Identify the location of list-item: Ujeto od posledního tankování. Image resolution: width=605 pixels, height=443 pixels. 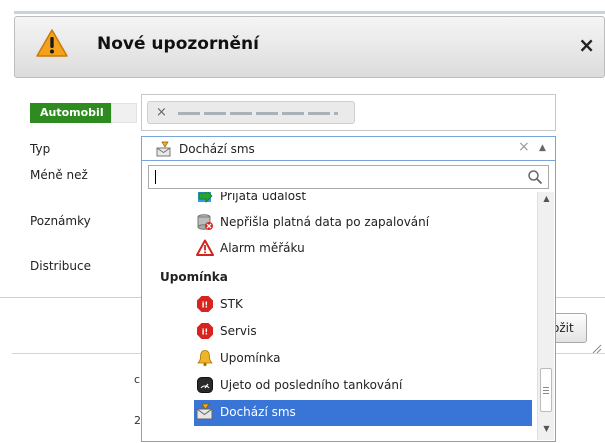
(363, 386).